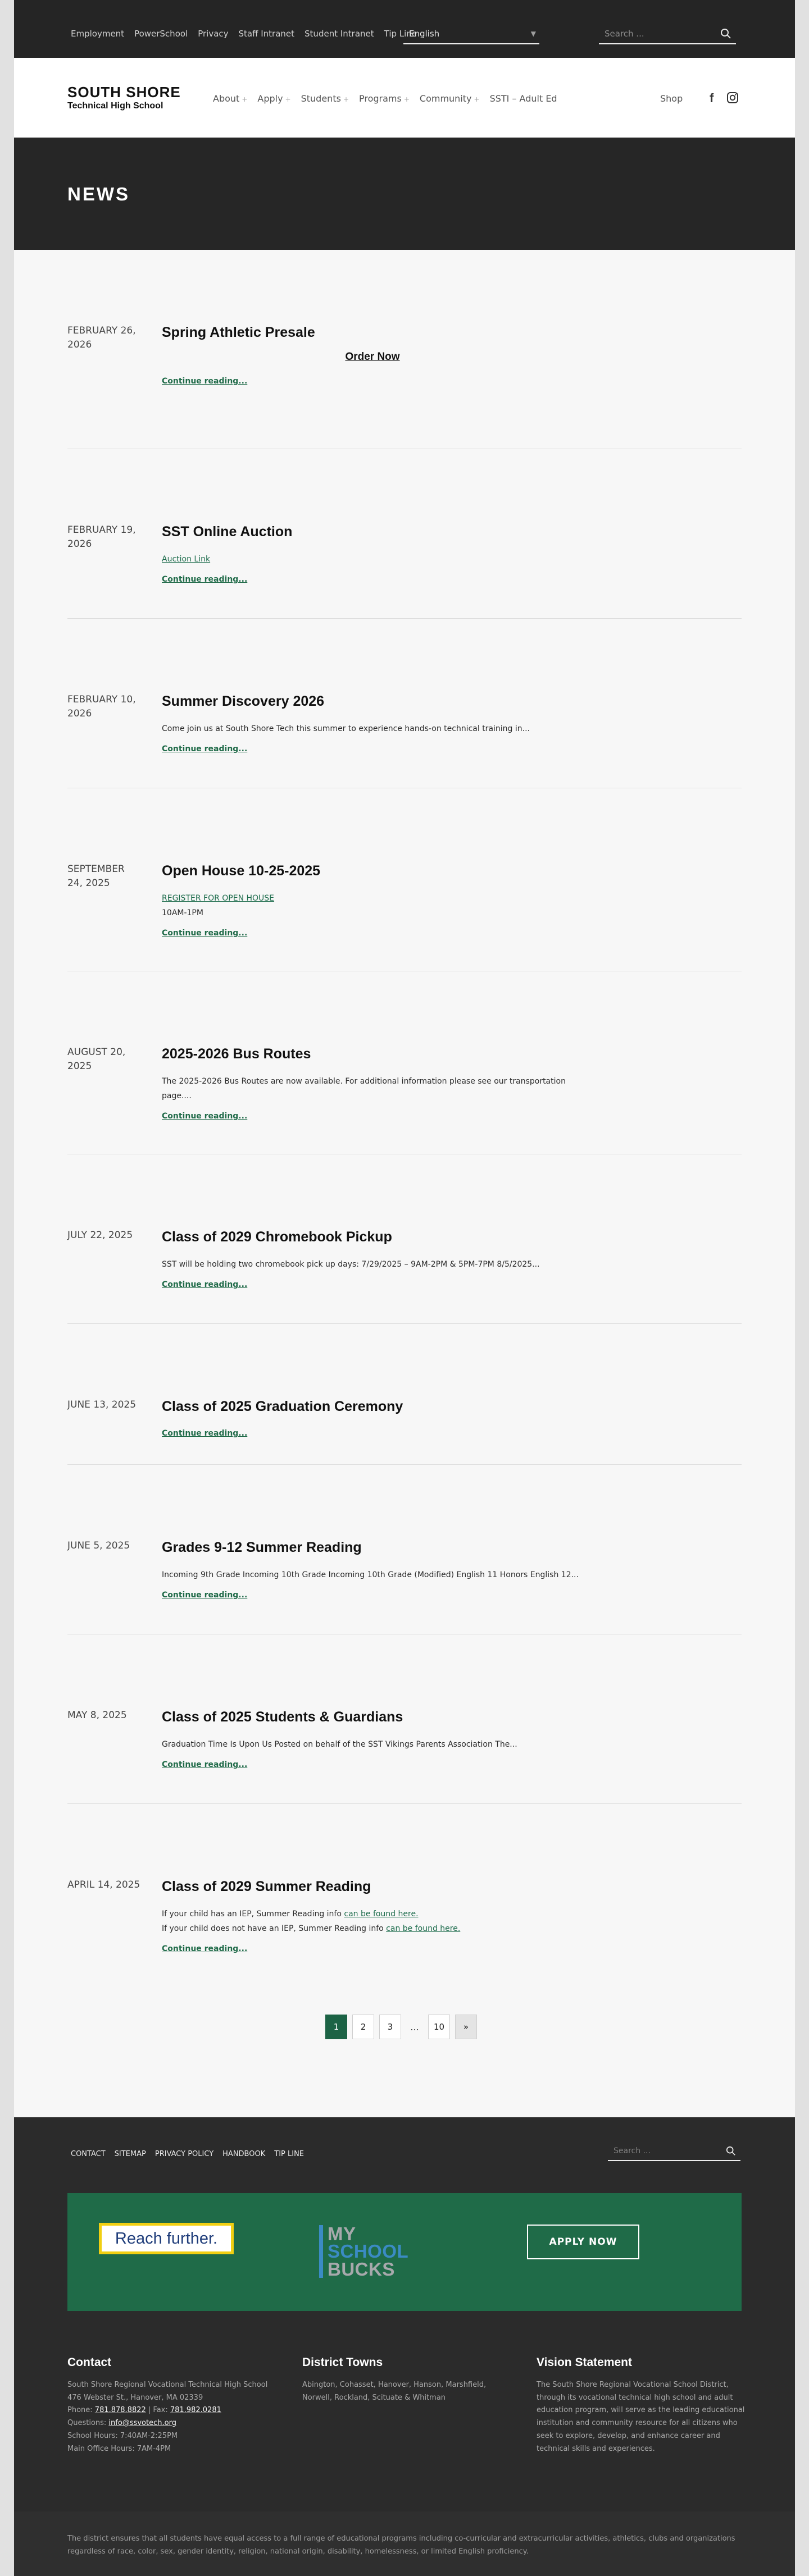 The width and height of the screenshot is (809, 2576). Describe the element at coordinates (158, 2410) in the screenshot. I see `fax-label: | Fax:` at that location.